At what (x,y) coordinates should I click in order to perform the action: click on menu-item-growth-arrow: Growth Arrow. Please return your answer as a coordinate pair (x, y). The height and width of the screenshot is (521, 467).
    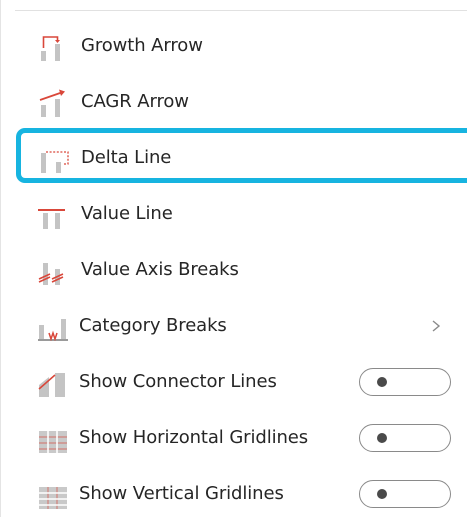
    Looking at the image, I should click on (234, 45).